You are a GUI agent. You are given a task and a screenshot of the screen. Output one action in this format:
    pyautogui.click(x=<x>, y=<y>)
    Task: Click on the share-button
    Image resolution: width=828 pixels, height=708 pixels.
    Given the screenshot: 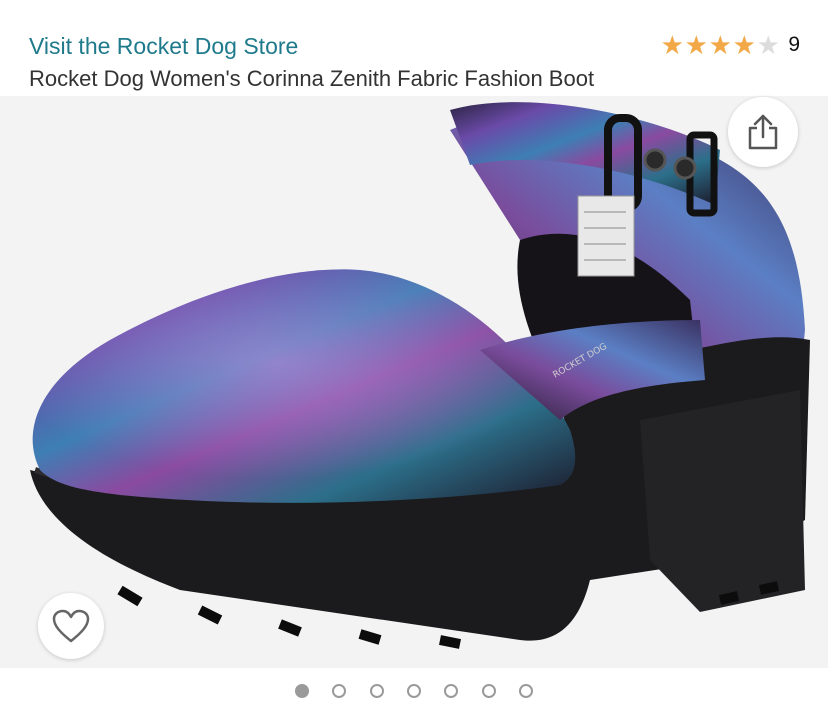 What is the action you would take?
    pyautogui.click(x=763, y=132)
    